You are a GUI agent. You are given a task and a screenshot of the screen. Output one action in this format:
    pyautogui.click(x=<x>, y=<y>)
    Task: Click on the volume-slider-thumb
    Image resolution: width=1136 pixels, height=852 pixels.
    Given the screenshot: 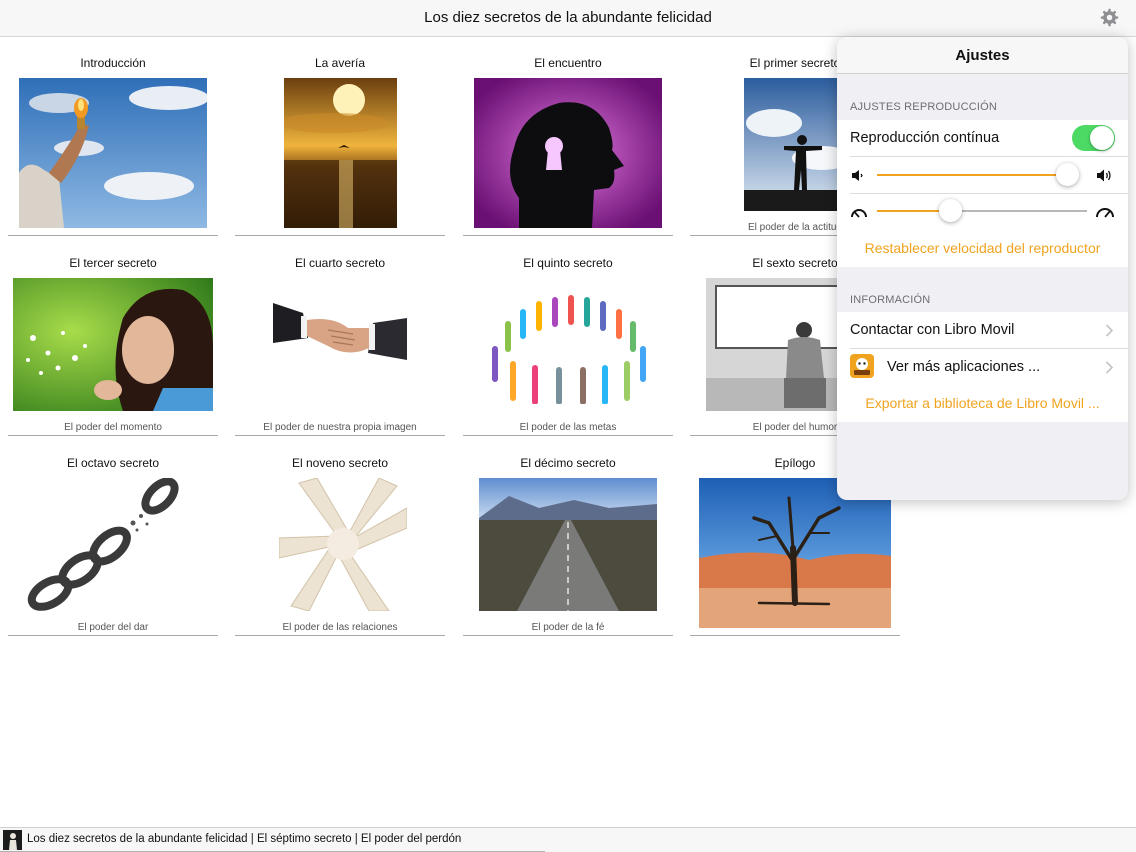 What is the action you would take?
    pyautogui.click(x=1067, y=174)
    